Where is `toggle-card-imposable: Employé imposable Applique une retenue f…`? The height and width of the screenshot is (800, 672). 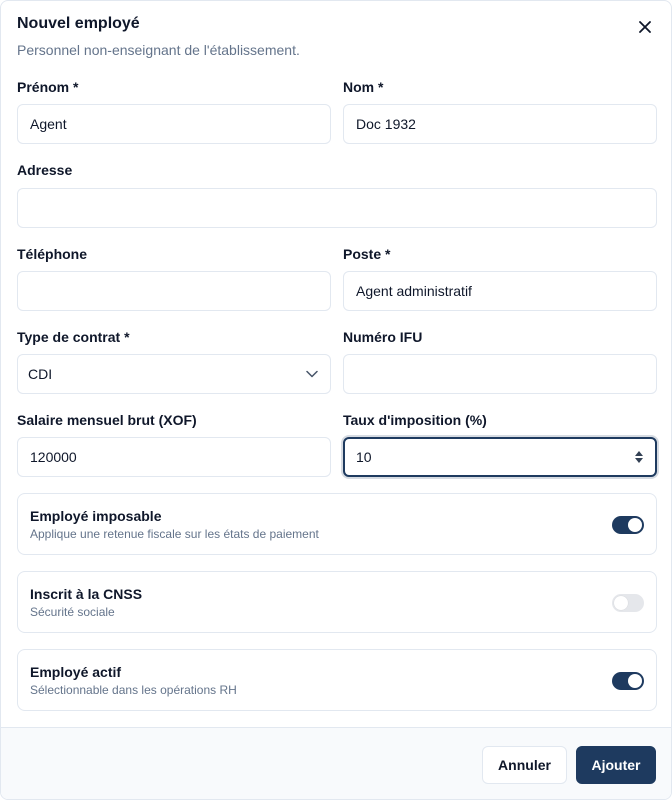
toggle-card-imposable: Employé imposable Applique une retenue f… is located at coordinates (337, 524).